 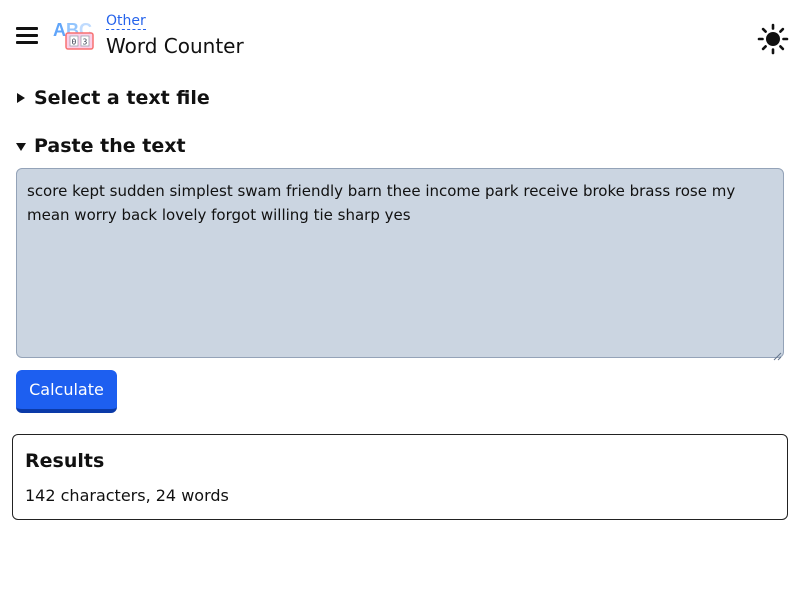 What do you see at coordinates (777, 353) in the screenshot?
I see `resize-handle-icon` at bounding box center [777, 353].